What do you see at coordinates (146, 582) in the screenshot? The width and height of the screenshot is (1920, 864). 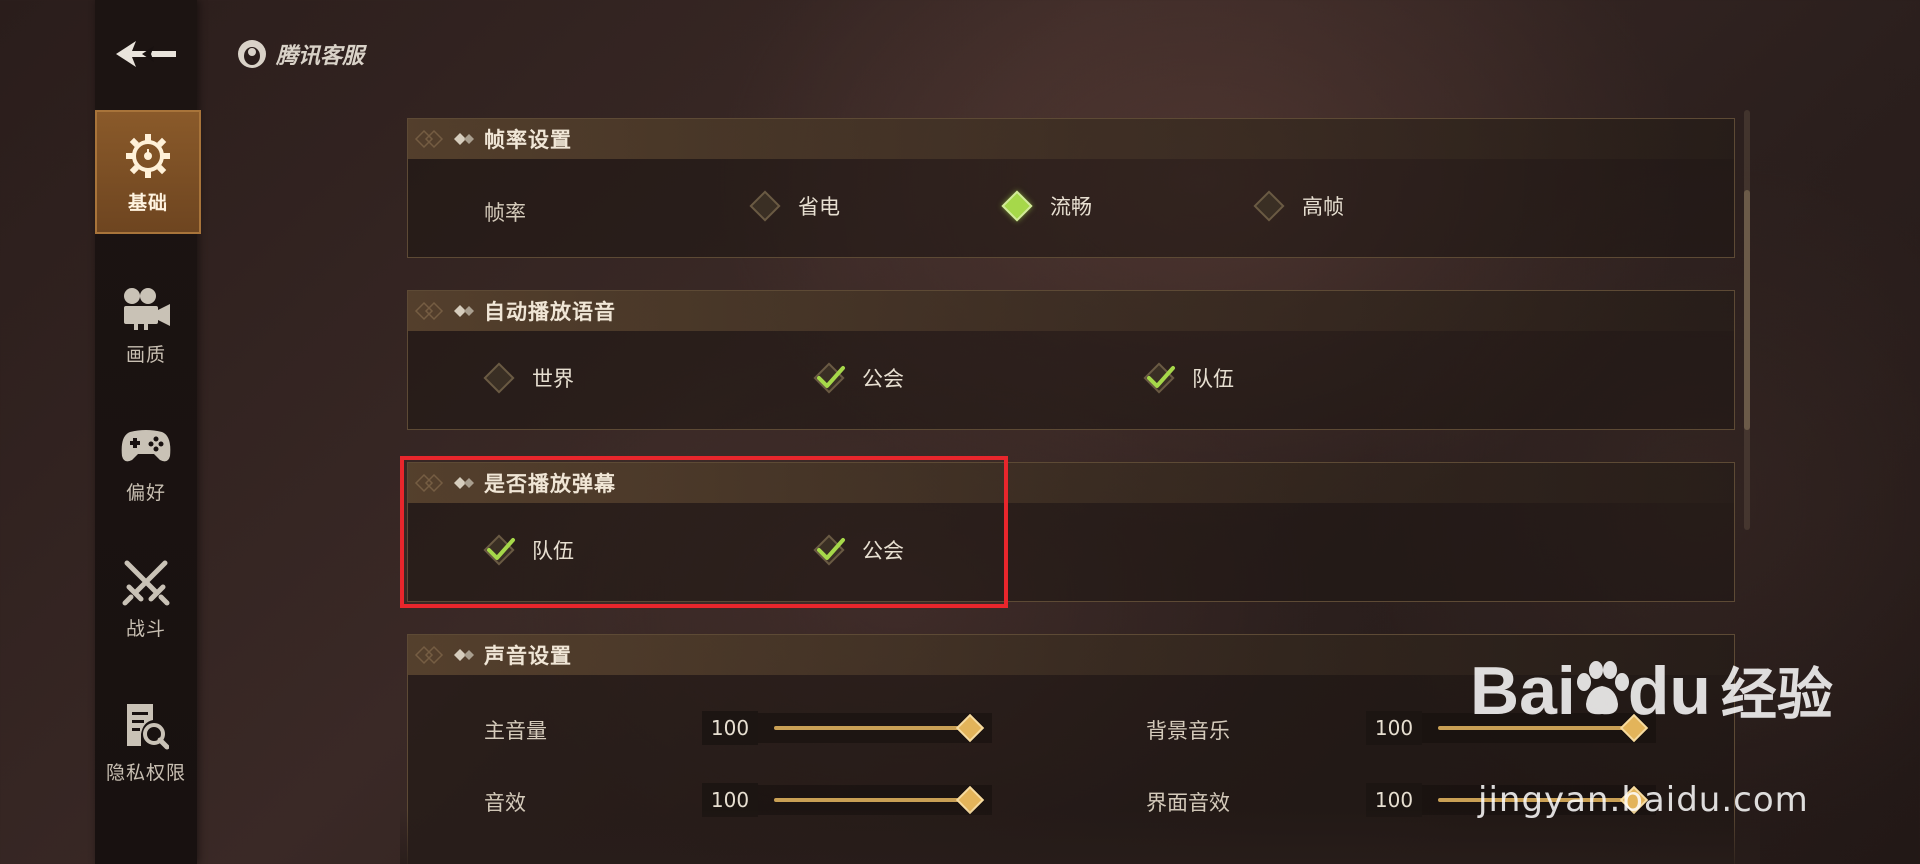 I see `crossed-swords-icon` at bounding box center [146, 582].